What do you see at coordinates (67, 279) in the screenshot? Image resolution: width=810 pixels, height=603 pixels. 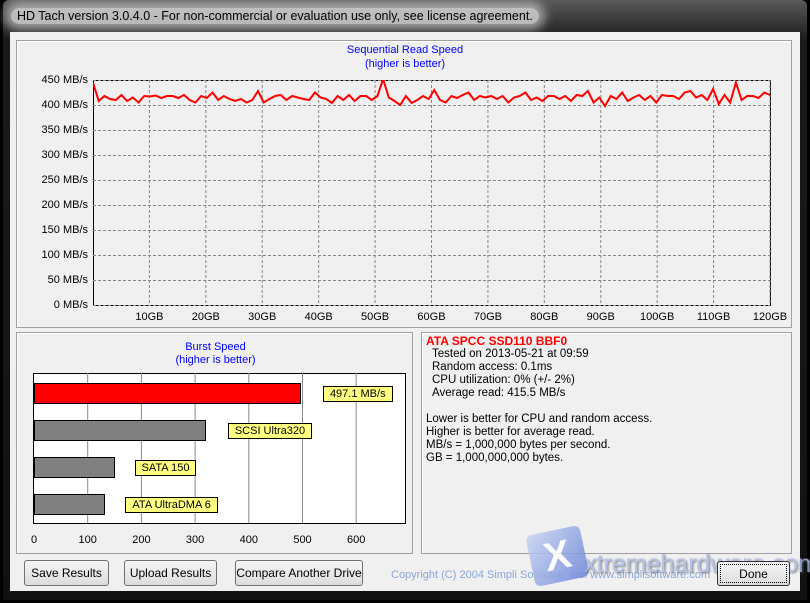 I see `y-tick-label: 50 MB/s` at bounding box center [67, 279].